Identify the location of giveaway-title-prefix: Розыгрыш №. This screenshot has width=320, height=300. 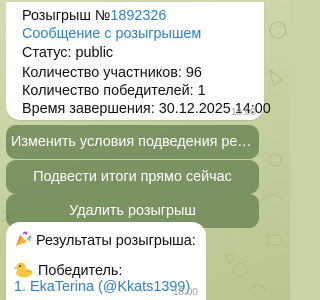
(66, 16).